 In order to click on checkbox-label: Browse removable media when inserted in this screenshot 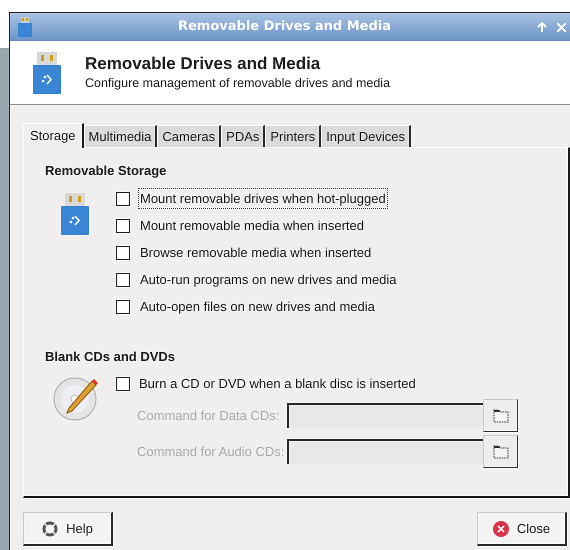, I will do `click(256, 253)`.